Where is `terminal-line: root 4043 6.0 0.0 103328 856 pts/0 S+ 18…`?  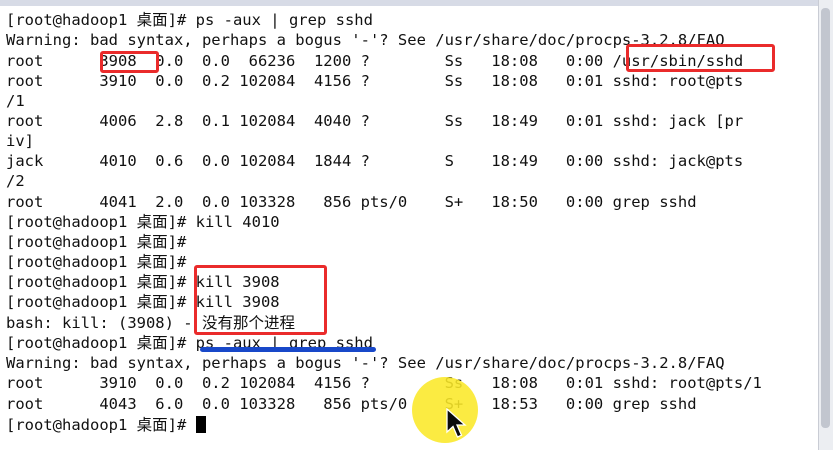
terminal-line: root 4043 6.0 0.0 103328 856 pts/0 S+ 18… is located at coordinates (351, 404).